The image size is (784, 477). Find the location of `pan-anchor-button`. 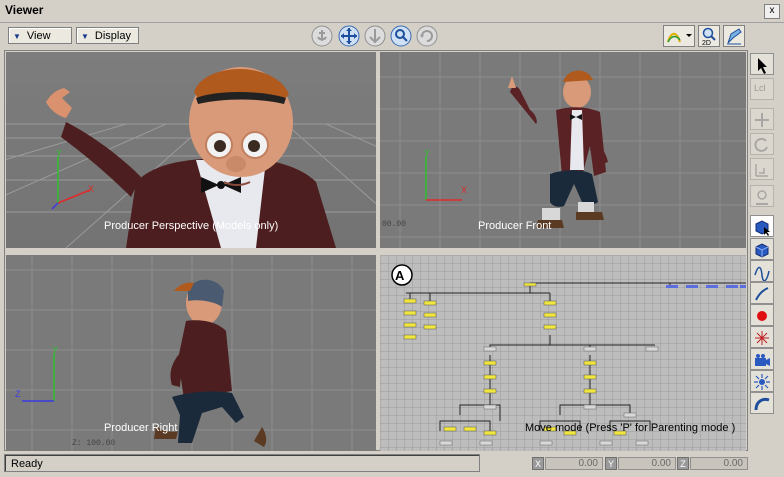

pan-anchor-button is located at coordinates (322, 36).